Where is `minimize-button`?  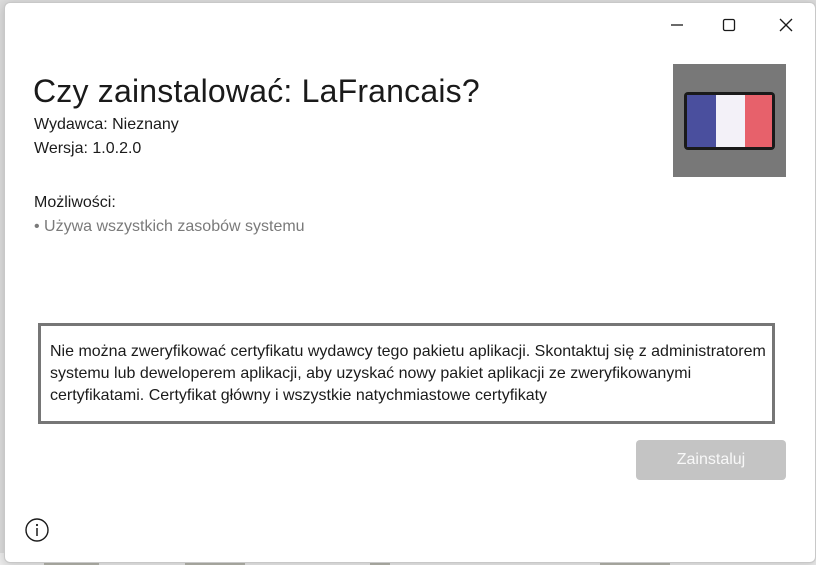 minimize-button is located at coordinates (677, 25).